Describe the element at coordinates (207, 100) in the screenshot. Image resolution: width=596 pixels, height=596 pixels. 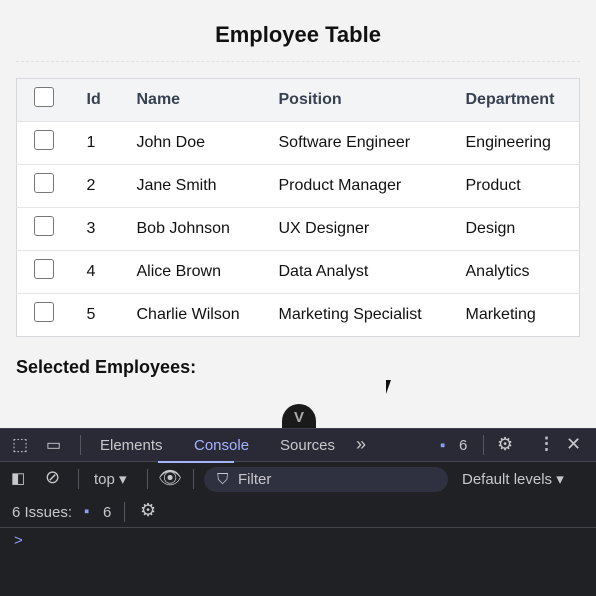
I see `header-name: Name` at that location.